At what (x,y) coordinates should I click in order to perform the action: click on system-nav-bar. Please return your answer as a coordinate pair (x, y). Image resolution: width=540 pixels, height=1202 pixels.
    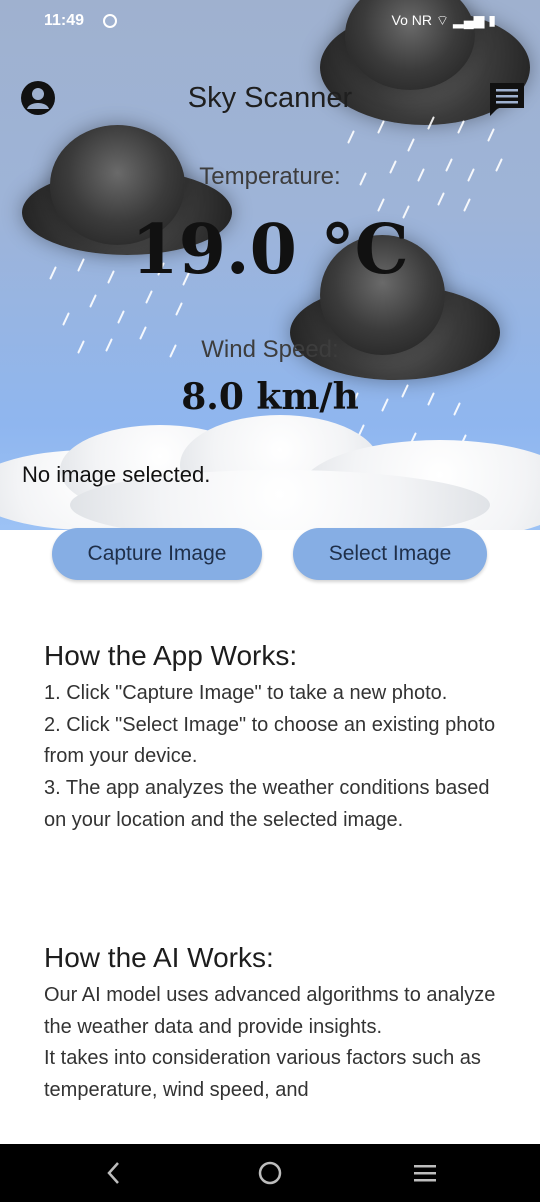
    Looking at the image, I should click on (270, 1173).